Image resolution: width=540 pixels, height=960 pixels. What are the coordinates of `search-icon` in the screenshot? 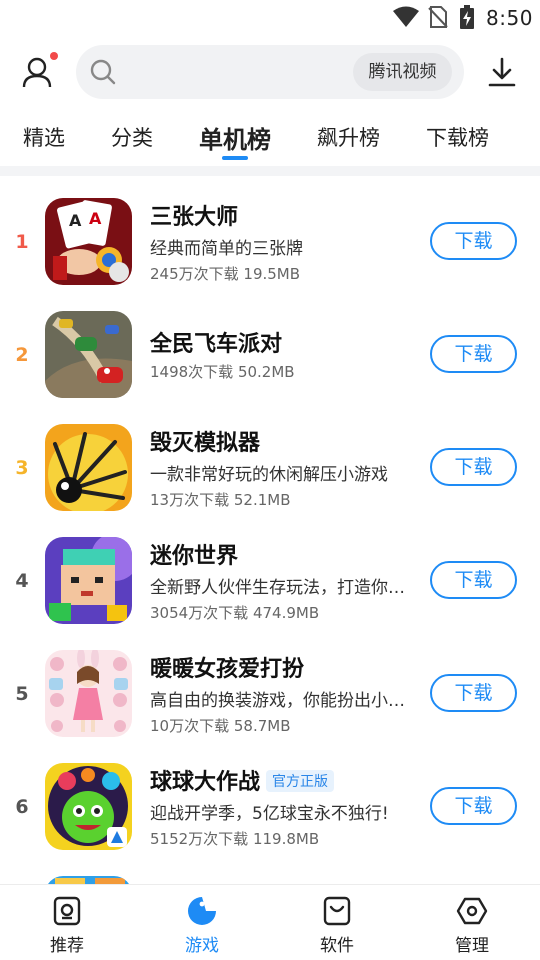 It's located at (103, 72).